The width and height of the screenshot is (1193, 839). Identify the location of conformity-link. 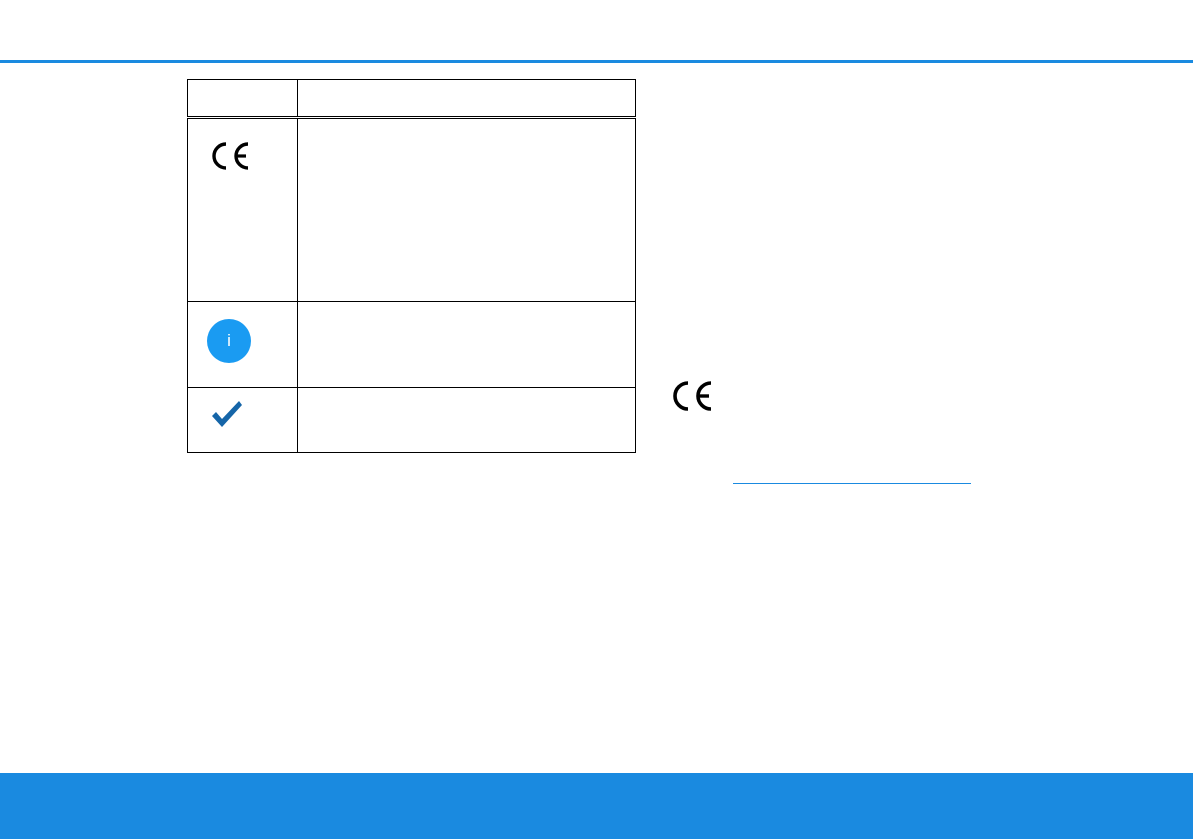
(852, 473).